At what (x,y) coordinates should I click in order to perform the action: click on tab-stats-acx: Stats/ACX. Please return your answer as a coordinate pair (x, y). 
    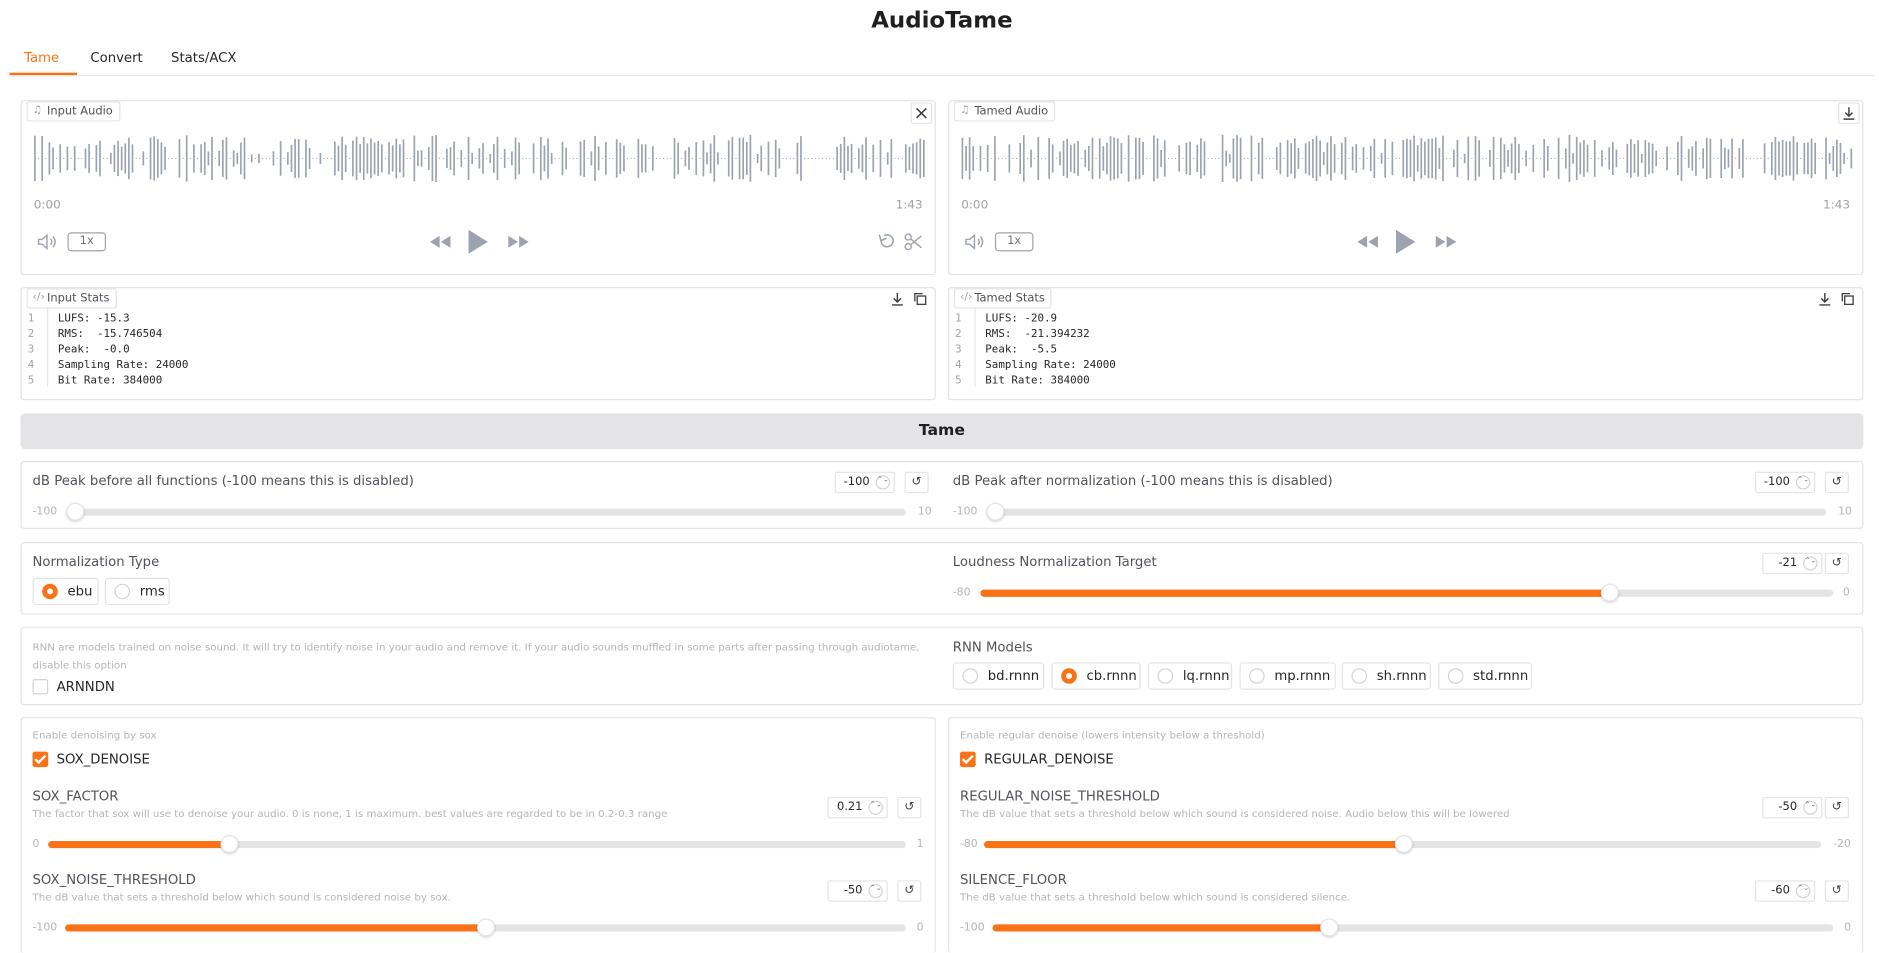
    Looking at the image, I should click on (203, 57).